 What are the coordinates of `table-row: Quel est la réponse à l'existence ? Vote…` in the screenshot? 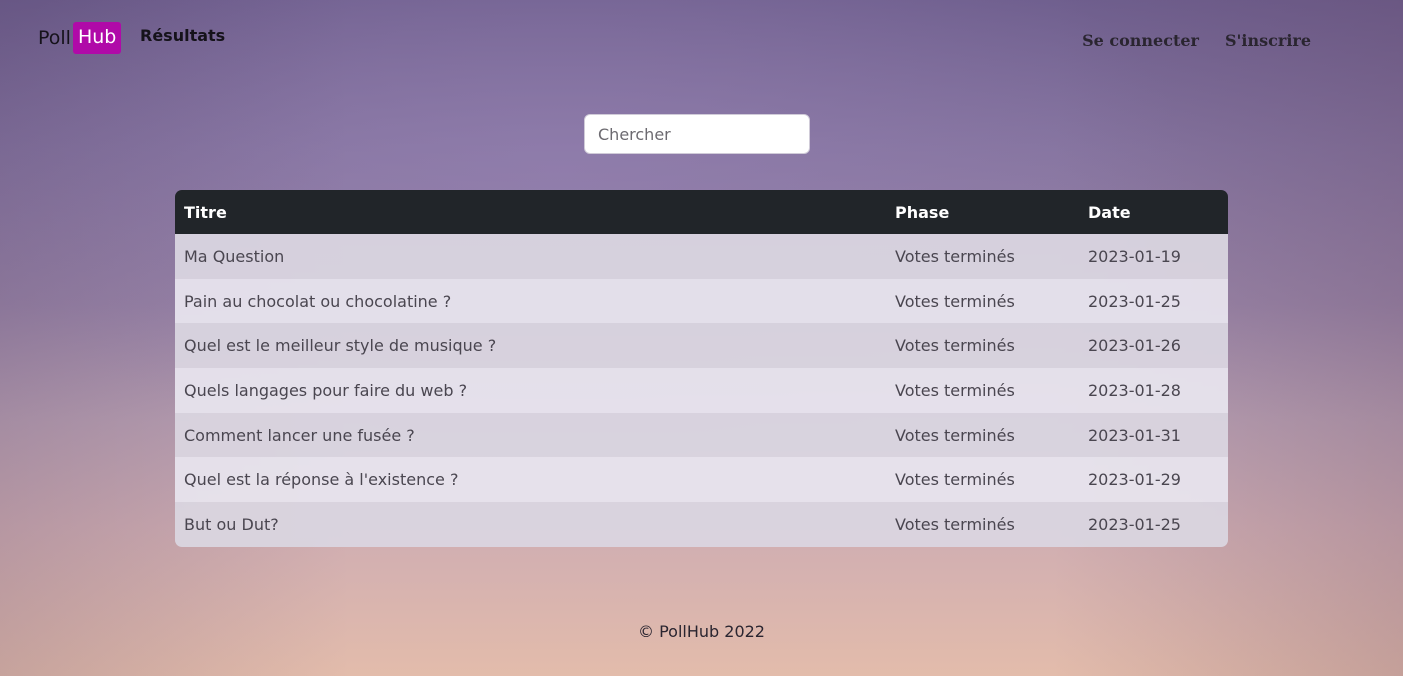 It's located at (701, 480).